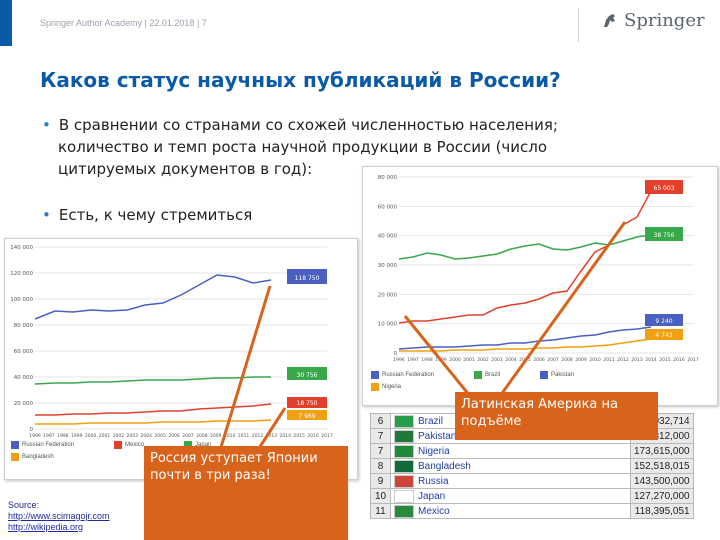 The image size is (720, 540). Describe the element at coordinates (59, 527) in the screenshot. I see `source-link-wikipedia: http://wikipedia.org` at that location.